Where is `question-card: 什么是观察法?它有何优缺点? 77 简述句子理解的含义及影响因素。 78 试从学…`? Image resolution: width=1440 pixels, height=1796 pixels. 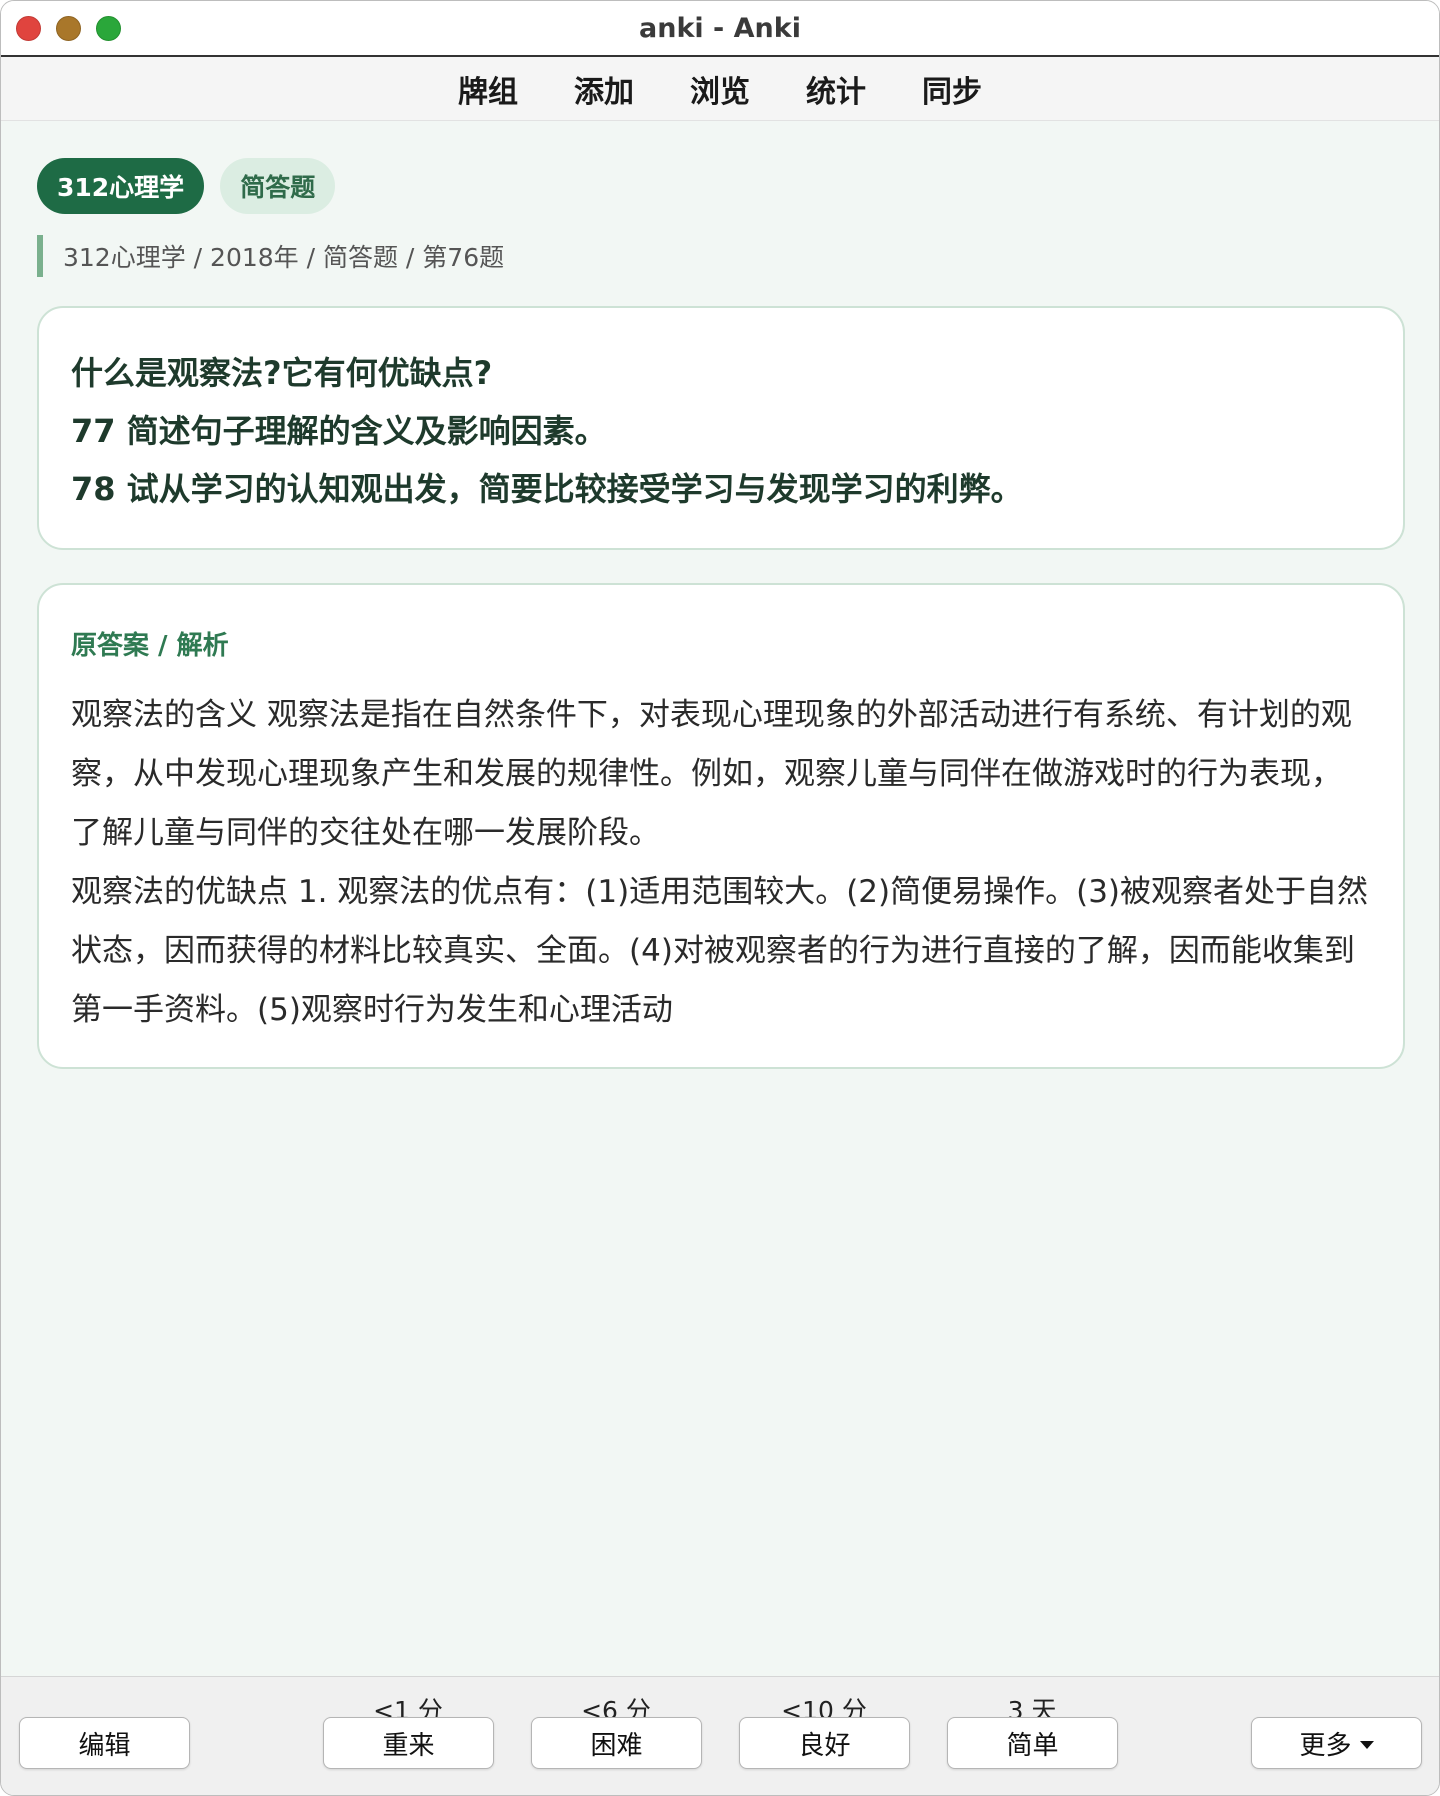
question-card: 什么是观察法?它有何优缺点? 77 简述句子理解的含义及影响因素。 78 试从学… is located at coordinates (721, 428).